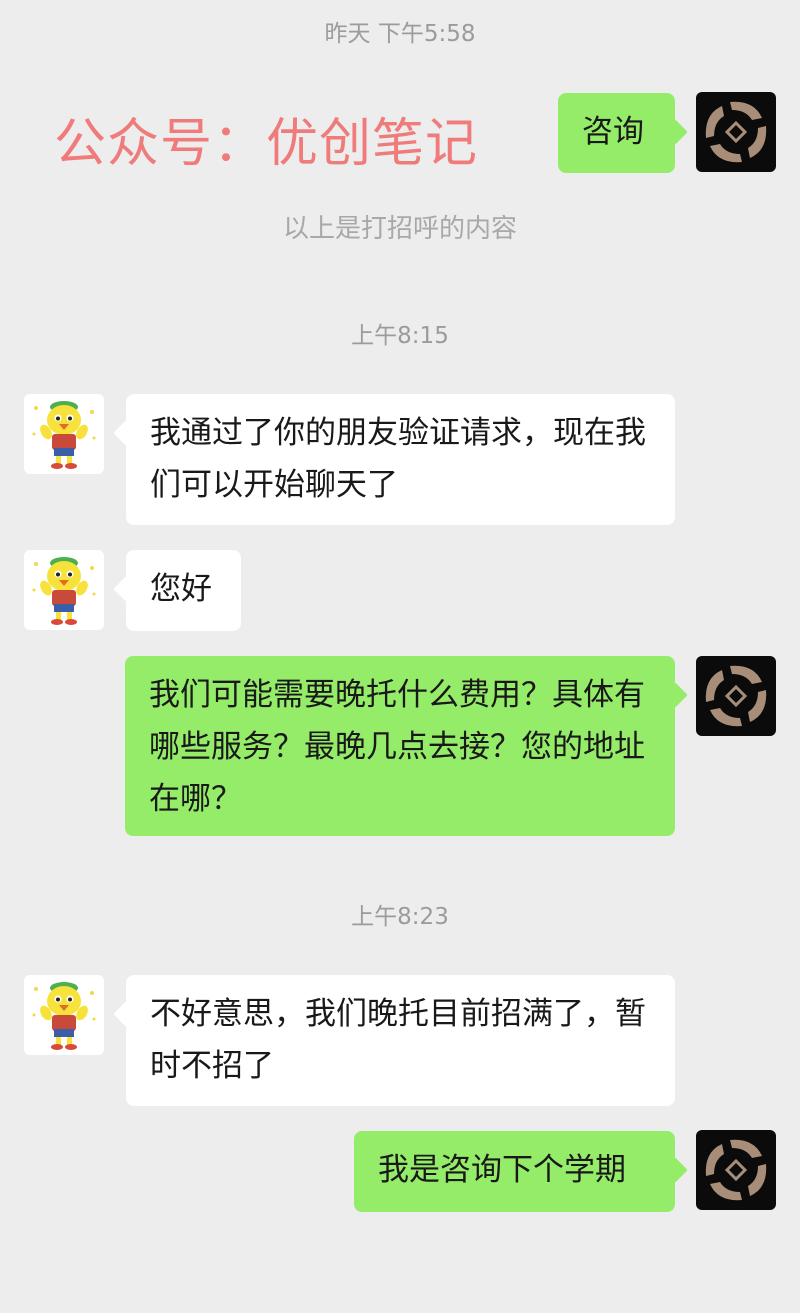 The image size is (800, 1313). I want to click on watermark-text: 公众号：优创笔记, so click(266, 144).